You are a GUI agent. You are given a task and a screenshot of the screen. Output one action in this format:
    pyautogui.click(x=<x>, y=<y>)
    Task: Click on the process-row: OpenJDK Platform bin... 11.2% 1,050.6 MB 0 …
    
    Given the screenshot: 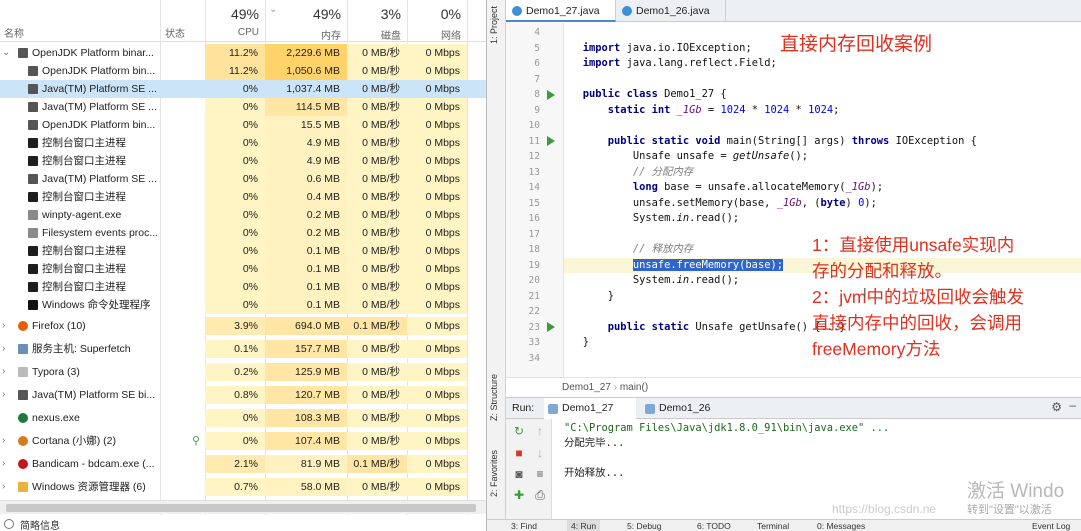 What is the action you would take?
    pyautogui.click(x=243, y=71)
    